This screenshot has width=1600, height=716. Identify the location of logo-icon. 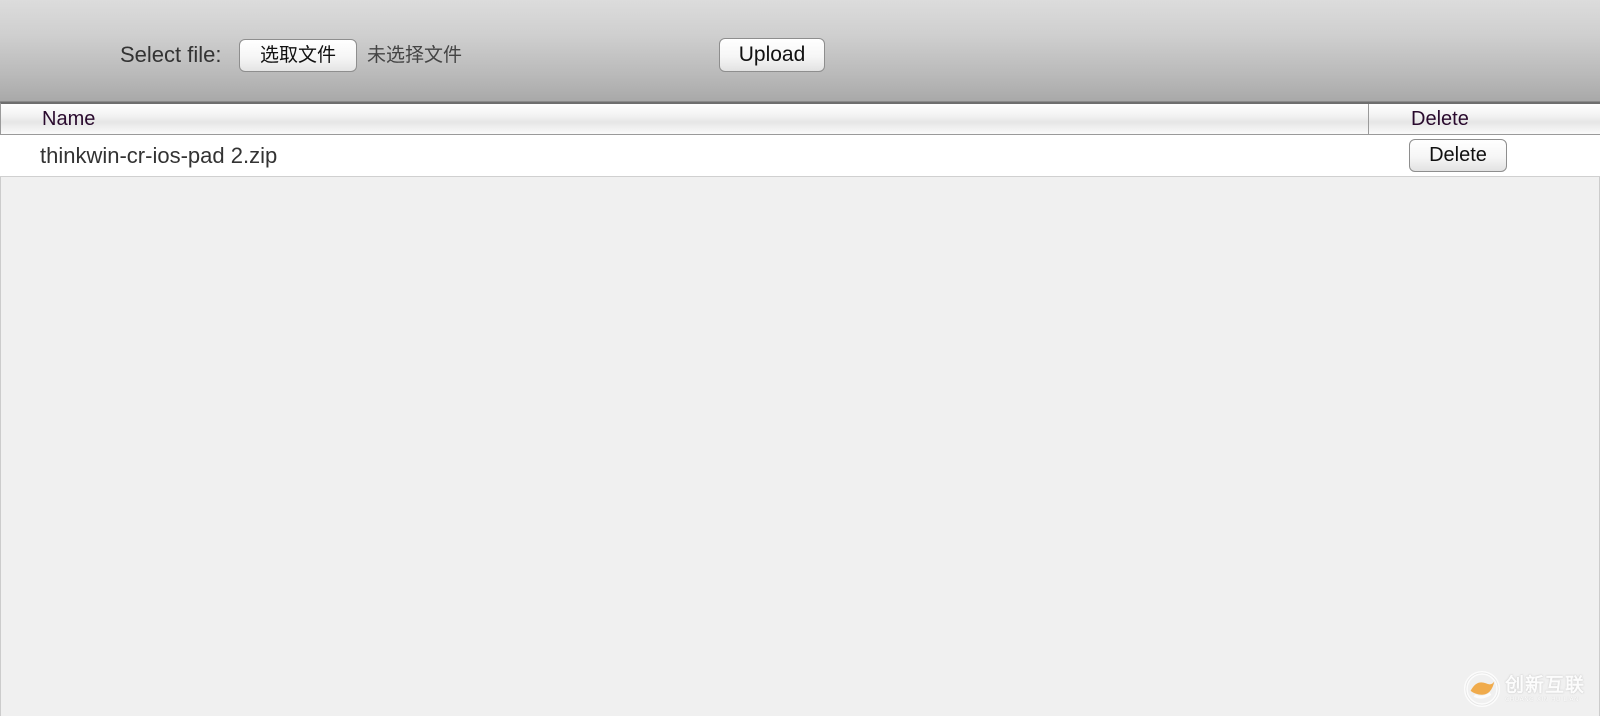
(1482, 689).